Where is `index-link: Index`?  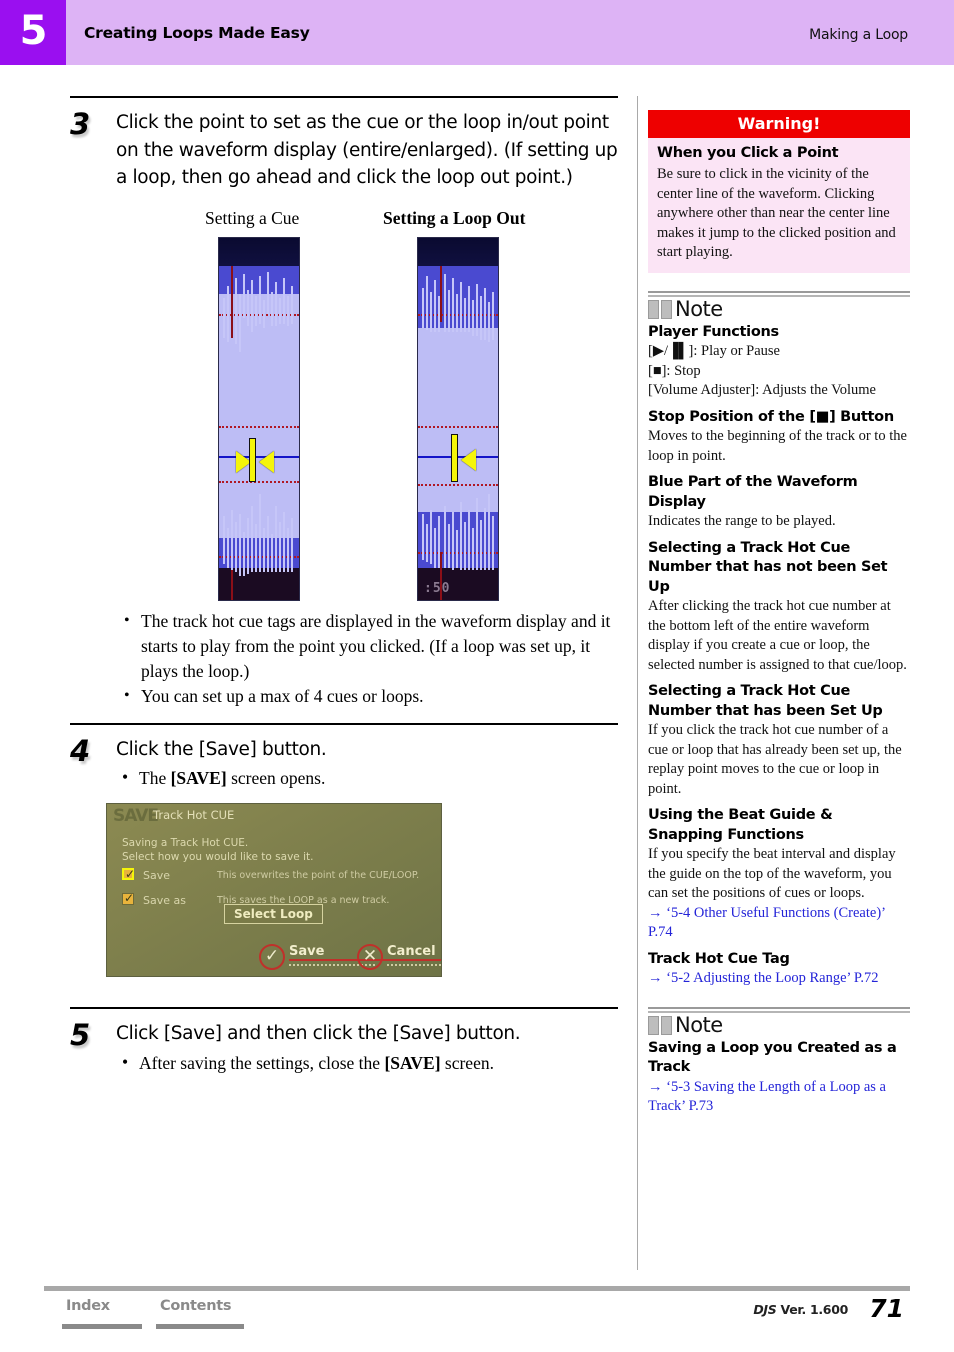 index-link: Index is located at coordinates (88, 1306).